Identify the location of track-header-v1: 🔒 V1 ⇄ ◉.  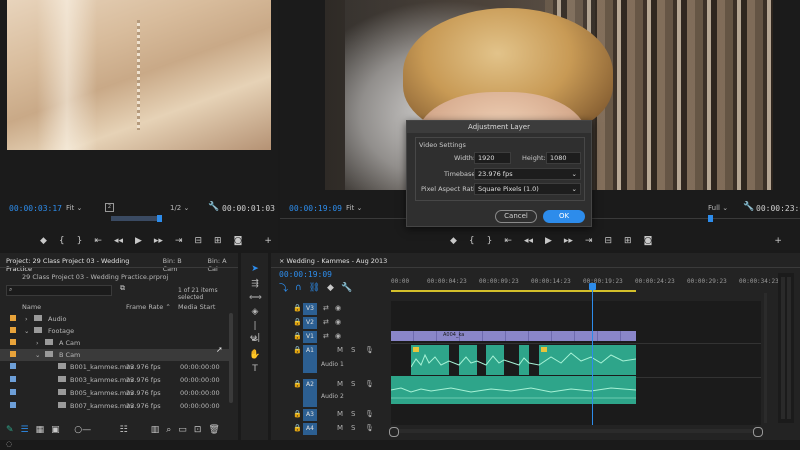
(331, 337).